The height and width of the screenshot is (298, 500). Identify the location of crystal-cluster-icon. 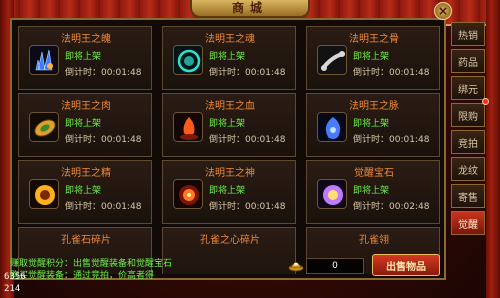
(44, 60).